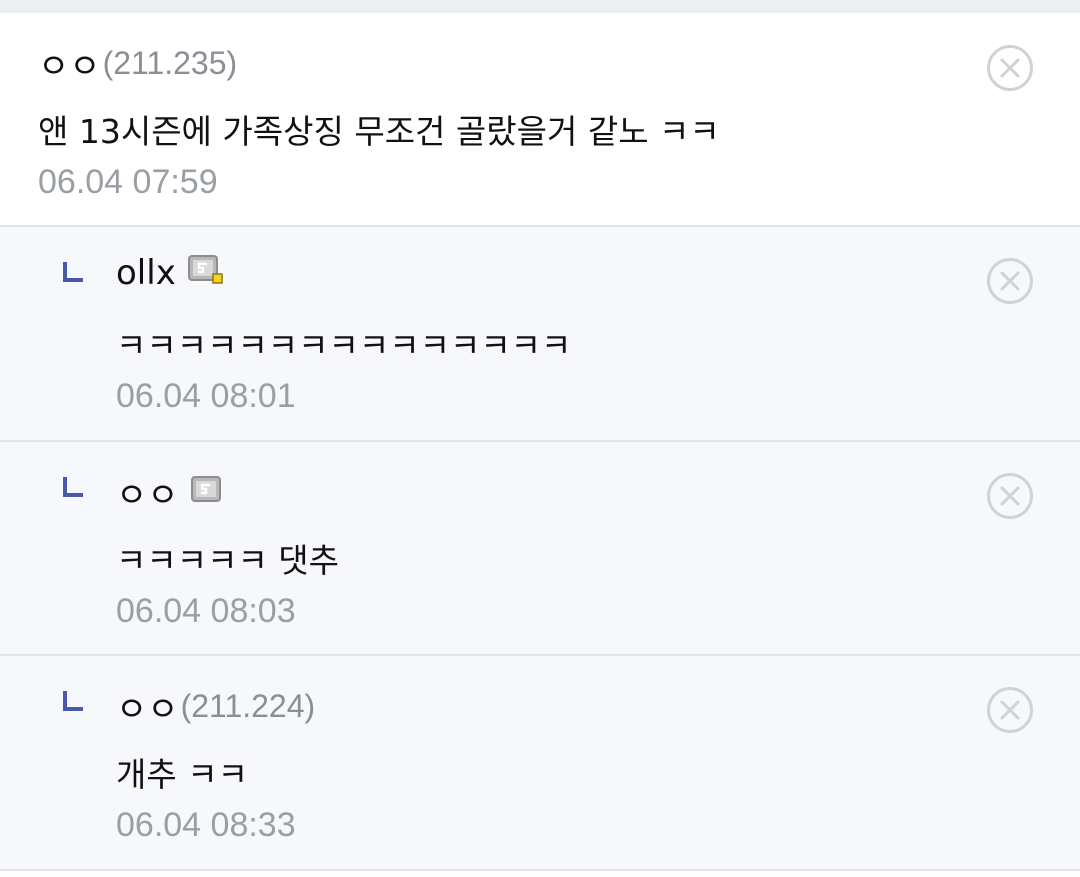 The image size is (1080, 877). Describe the element at coordinates (206, 490) in the screenshot. I see `gallog-icon` at that location.